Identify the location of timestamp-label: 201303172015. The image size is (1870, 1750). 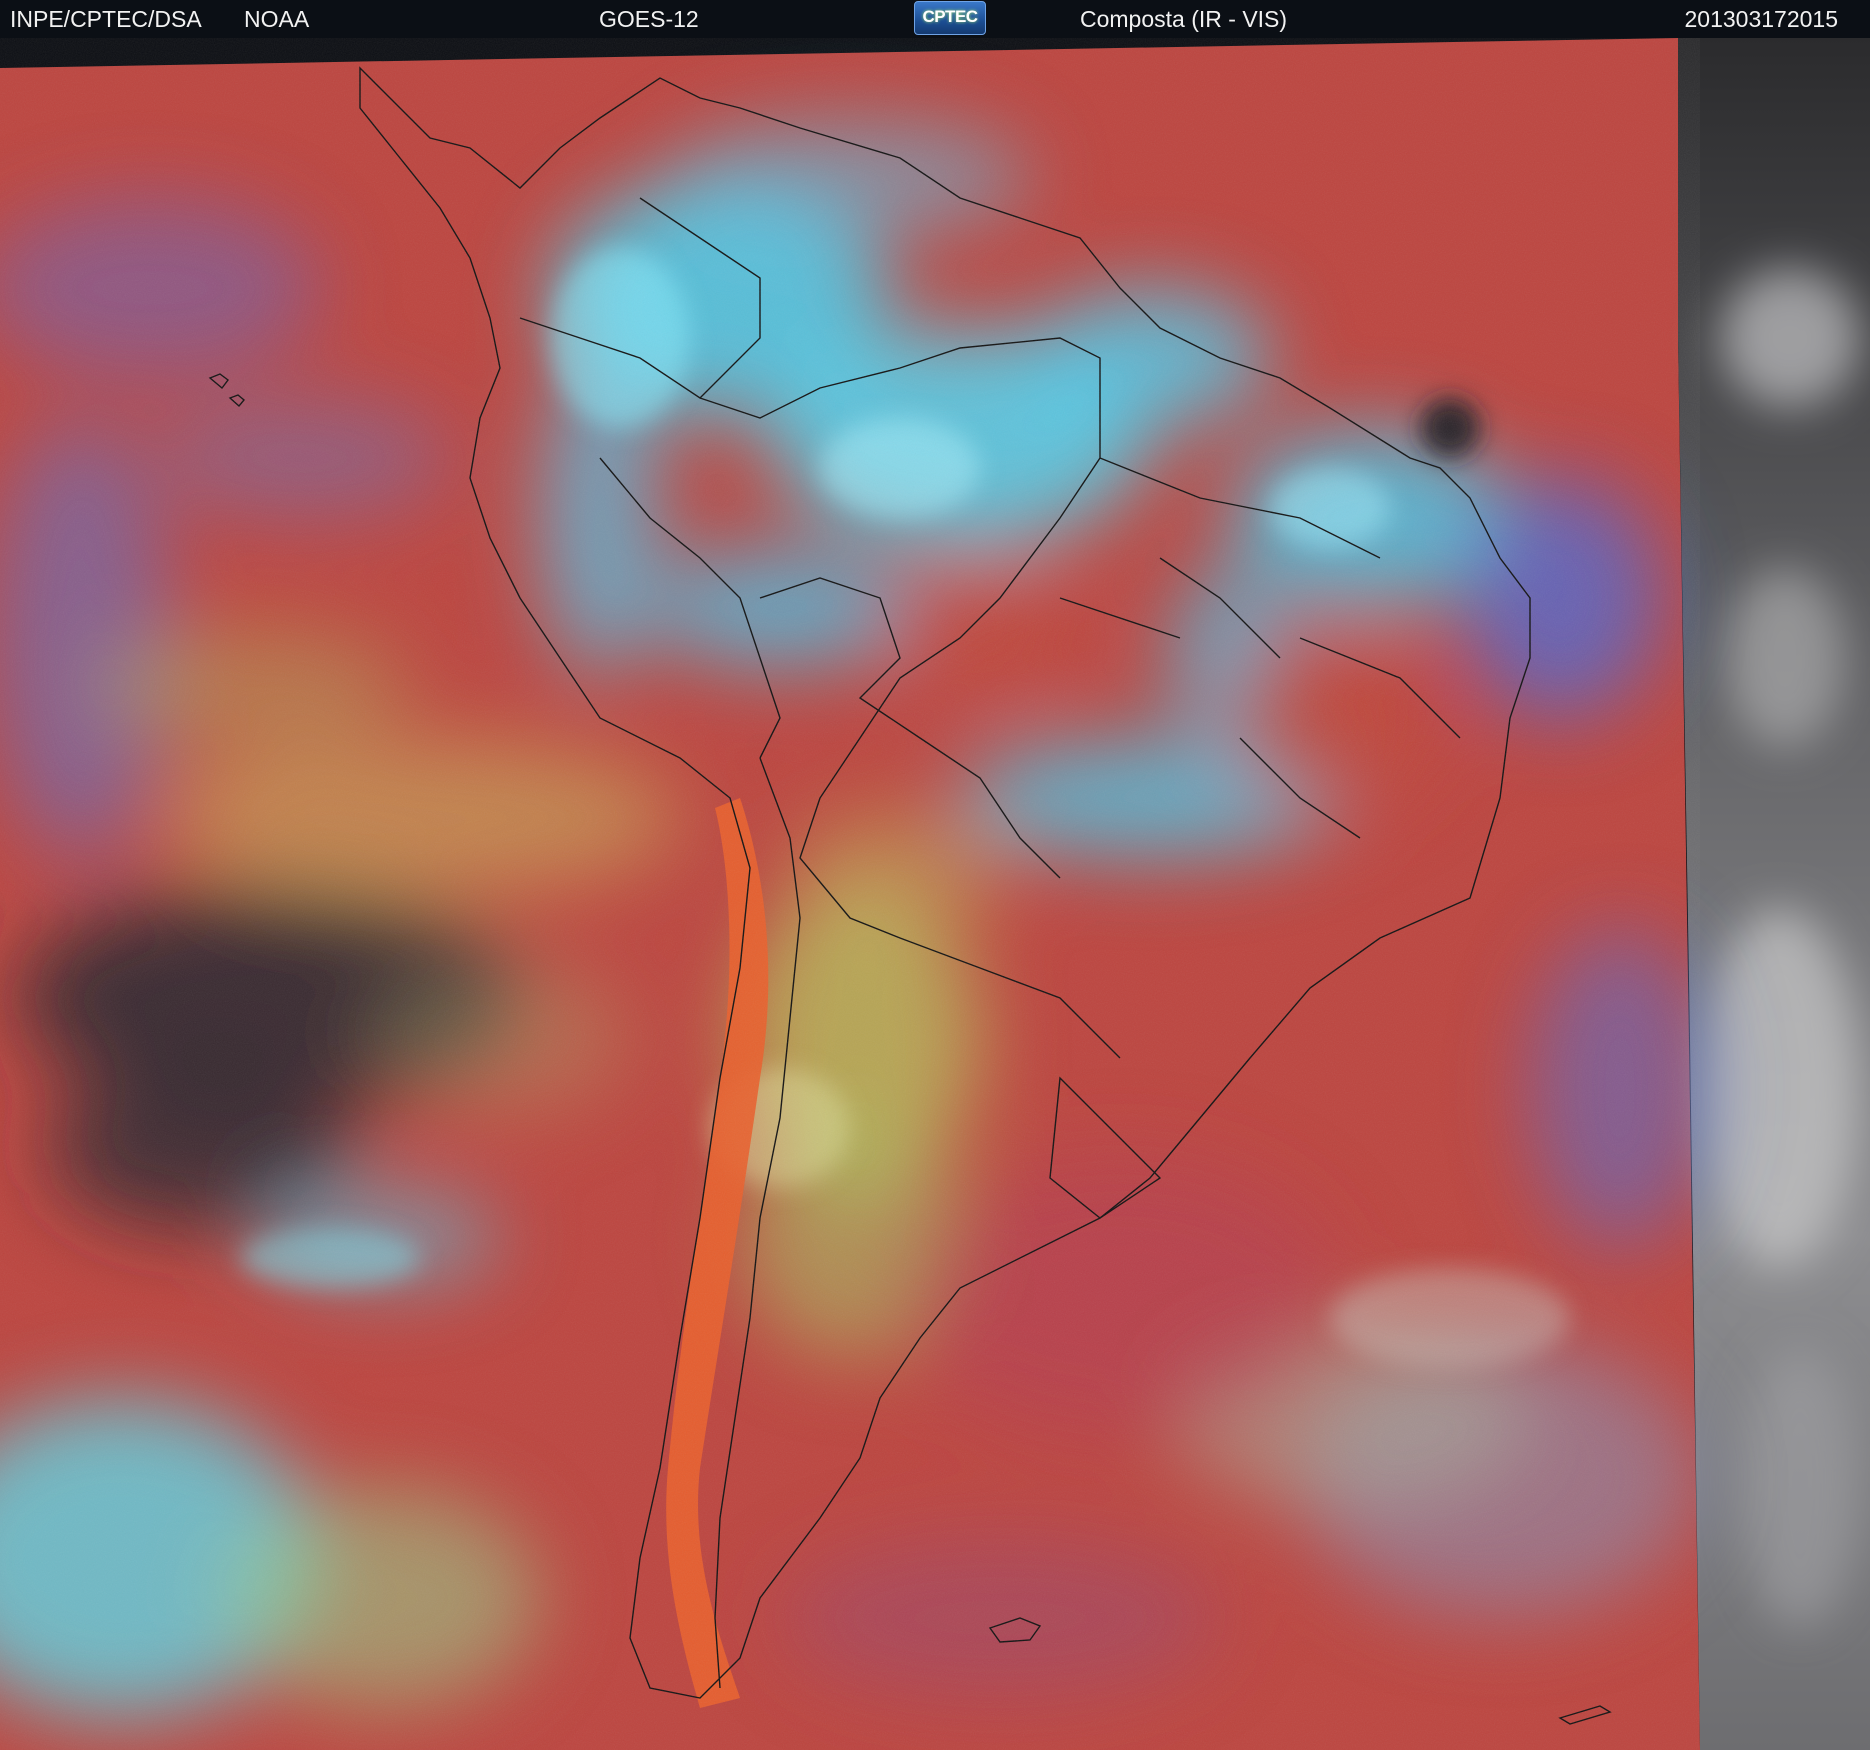
(1761, 19).